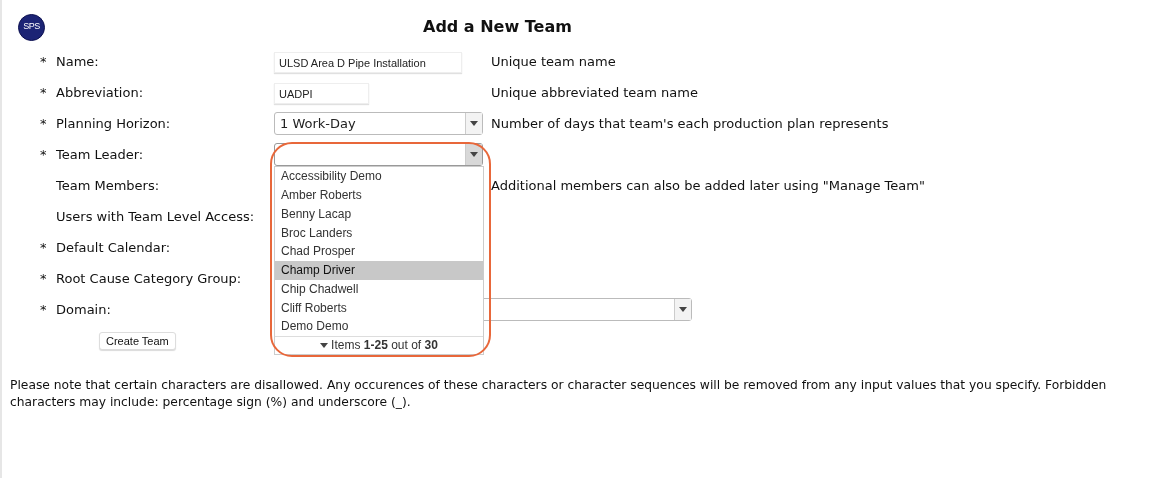 The width and height of the screenshot is (1170, 478). What do you see at coordinates (31, 27) in the screenshot?
I see `logo: SPS` at bounding box center [31, 27].